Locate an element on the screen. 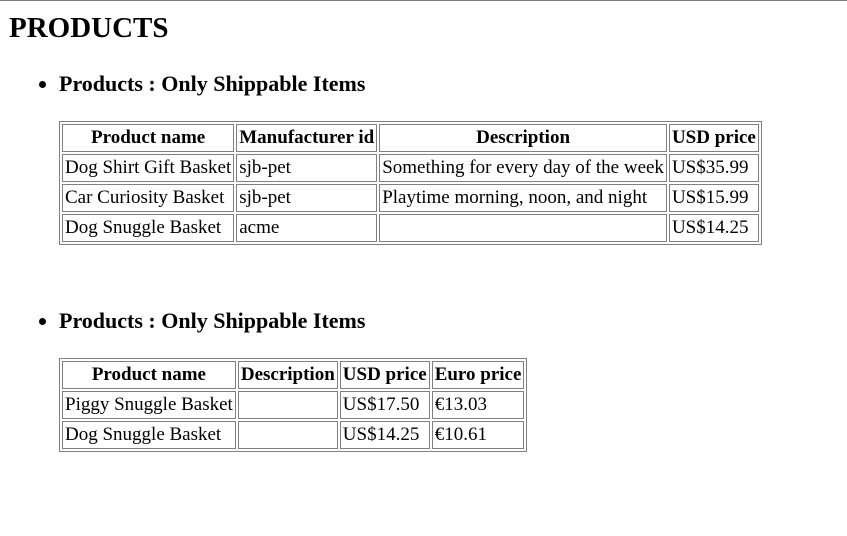  cell-description: Playtime morning, noon, and night is located at coordinates (523, 198).